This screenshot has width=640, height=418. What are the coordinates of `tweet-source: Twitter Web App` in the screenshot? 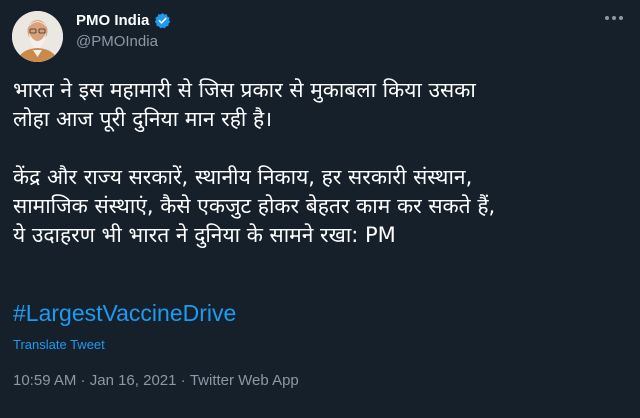 It's located at (244, 380).